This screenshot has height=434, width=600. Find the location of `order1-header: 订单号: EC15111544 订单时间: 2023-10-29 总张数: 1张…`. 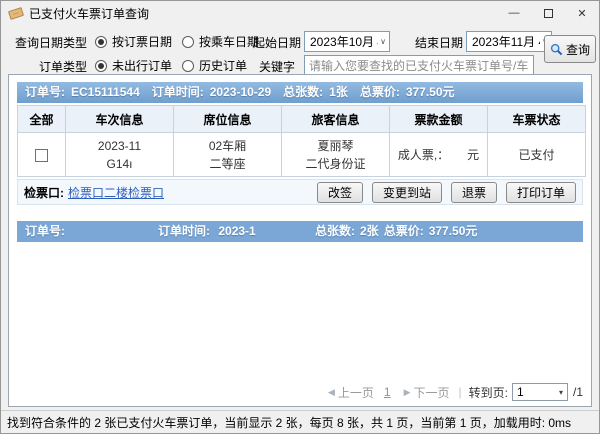

order1-header: 订单号: EC15111544 订单时间: 2023-10-29 总张数: 1张… is located at coordinates (300, 92).